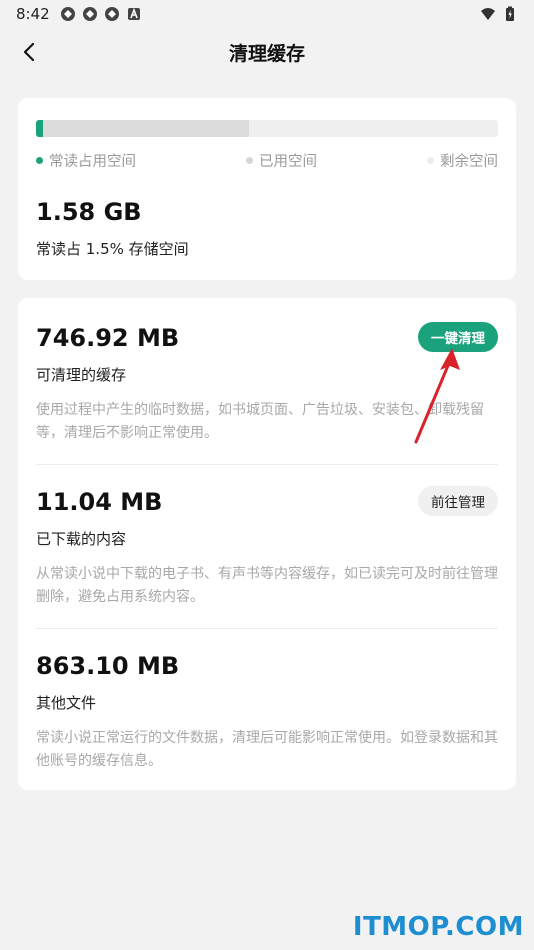 Image resolution: width=534 pixels, height=950 pixels. What do you see at coordinates (510, 13) in the screenshot?
I see `battery-icon` at bounding box center [510, 13].